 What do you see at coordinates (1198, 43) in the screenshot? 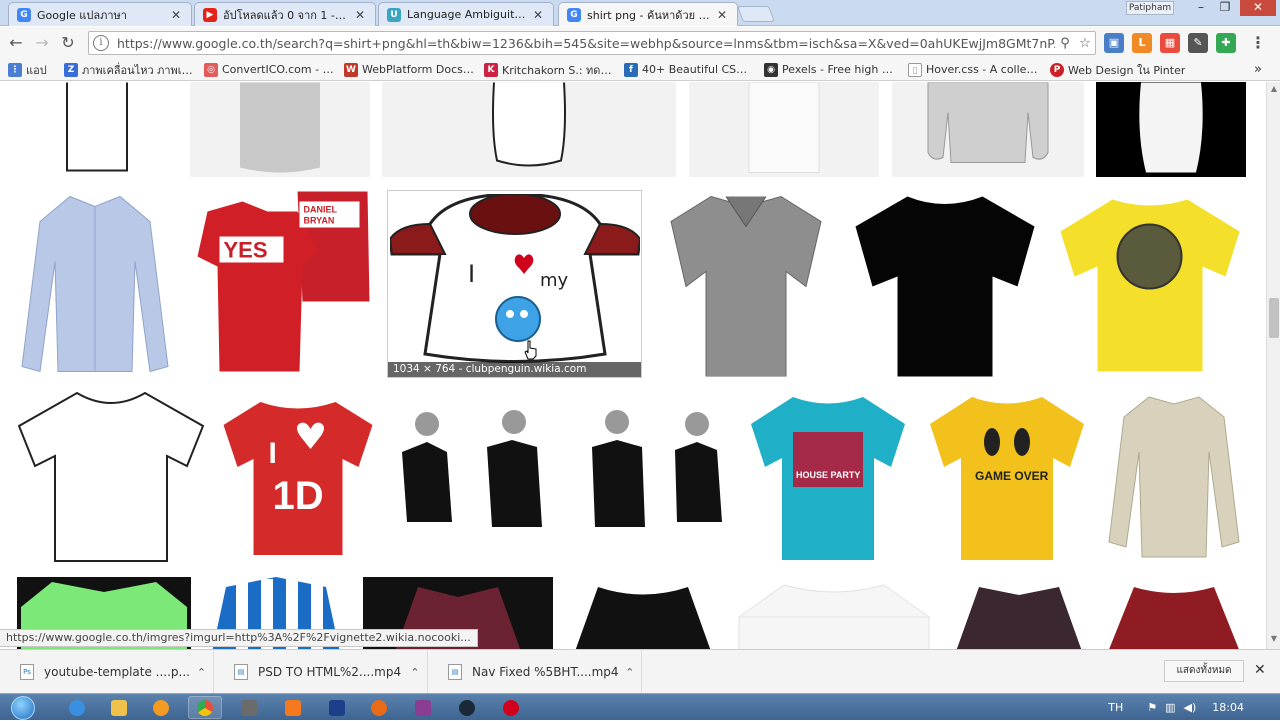
I see `eyedropper-icon: ✎` at bounding box center [1198, 43].